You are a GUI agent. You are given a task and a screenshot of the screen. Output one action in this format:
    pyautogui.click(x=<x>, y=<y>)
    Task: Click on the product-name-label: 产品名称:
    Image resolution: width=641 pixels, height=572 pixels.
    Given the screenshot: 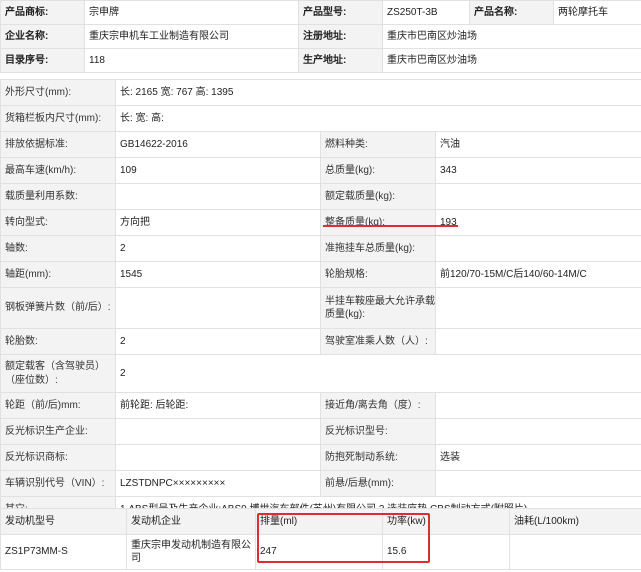 What is the action you would take?
    pyautogui.click(x=511, y=12)
    